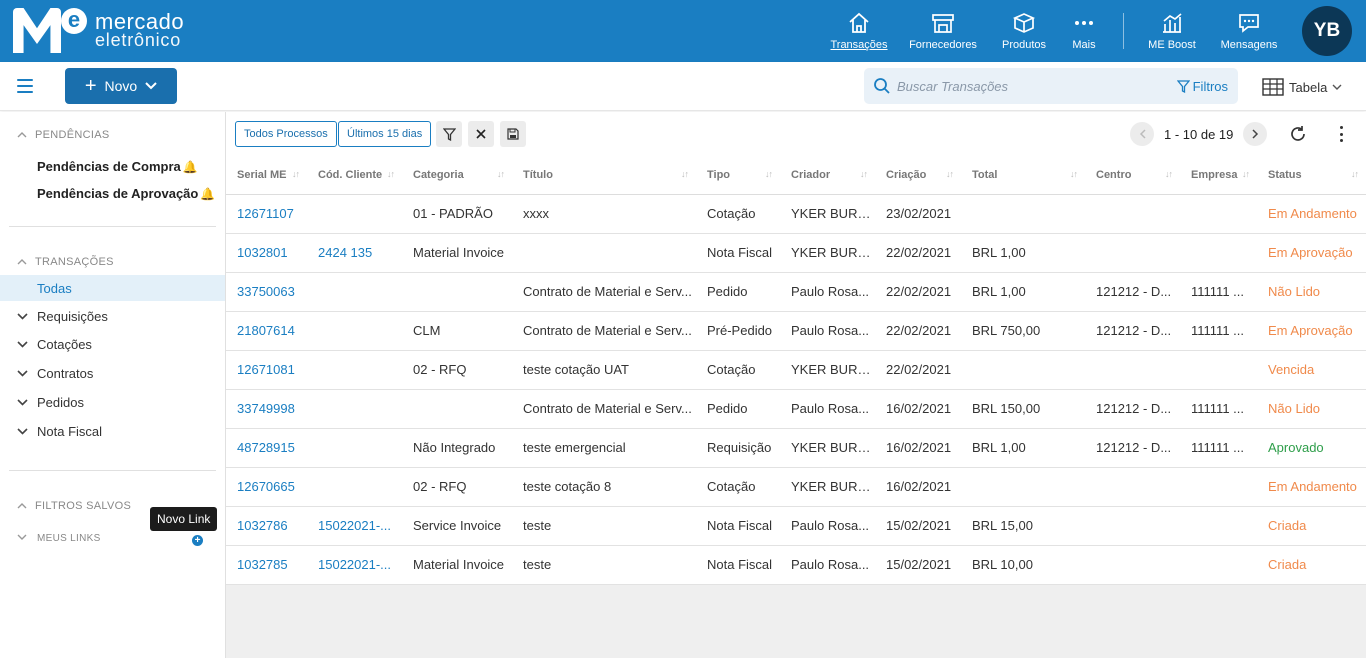  I want to click on column-header: Cód. Cliente ↓↑, so click(354, 175).